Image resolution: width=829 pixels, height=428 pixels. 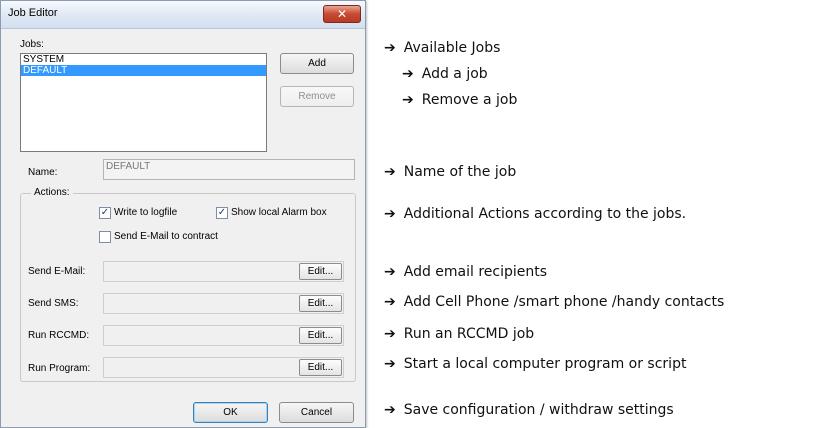 What do you see at coordinates (316, 412) in the screenshot?
I see `cancel-button: Cancel` at bounding box center [316, 412].